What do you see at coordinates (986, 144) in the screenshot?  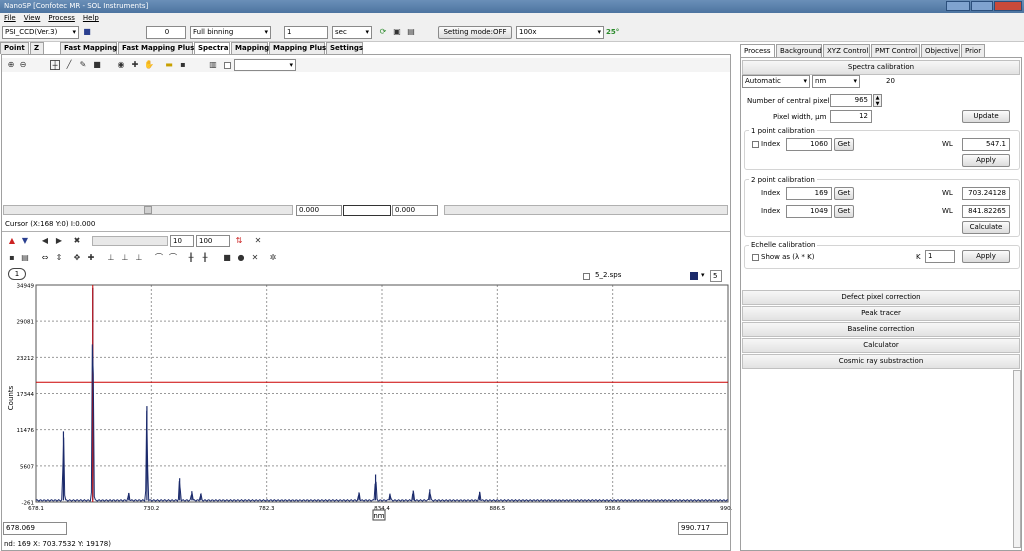 I see `one-point-wl-field: 547.1` at bounding box center [986, 144].